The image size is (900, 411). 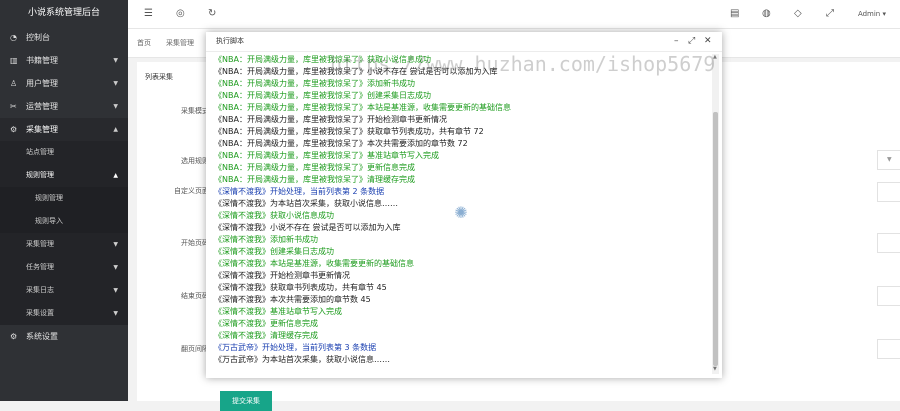 What do you see at coordinates (872, 14) in the screenshot?
I see `user-menu: Admin ▾` at bounding box center [872, 14].